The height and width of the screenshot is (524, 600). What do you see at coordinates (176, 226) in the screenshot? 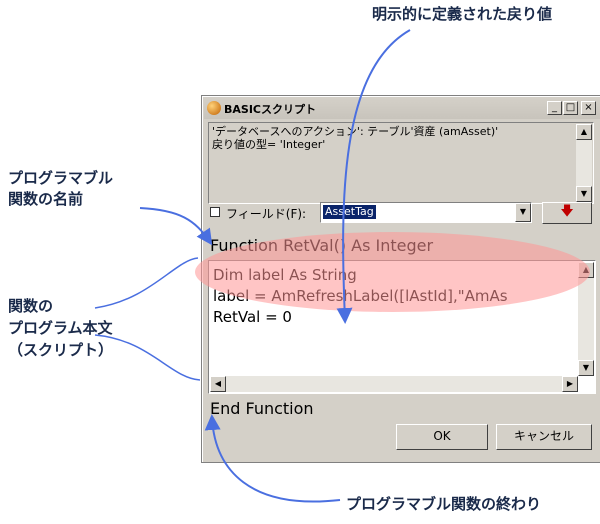
I see `arrow-function-name` at bounding box center [176, 226].